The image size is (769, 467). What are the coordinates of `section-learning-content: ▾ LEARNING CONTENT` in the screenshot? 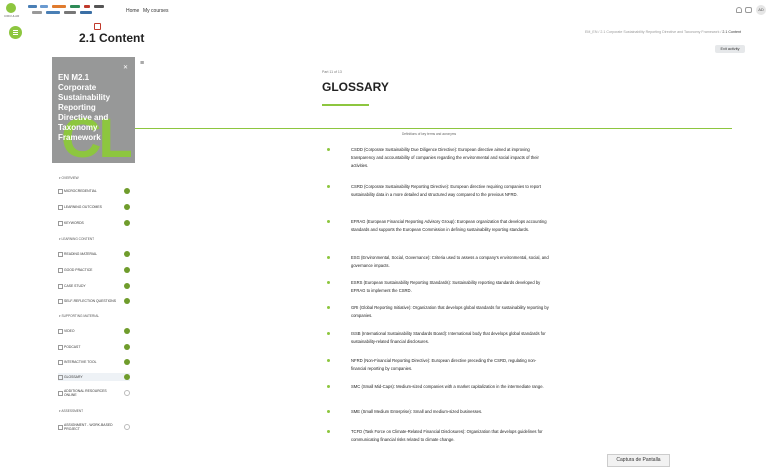 It's located at (76, 239).